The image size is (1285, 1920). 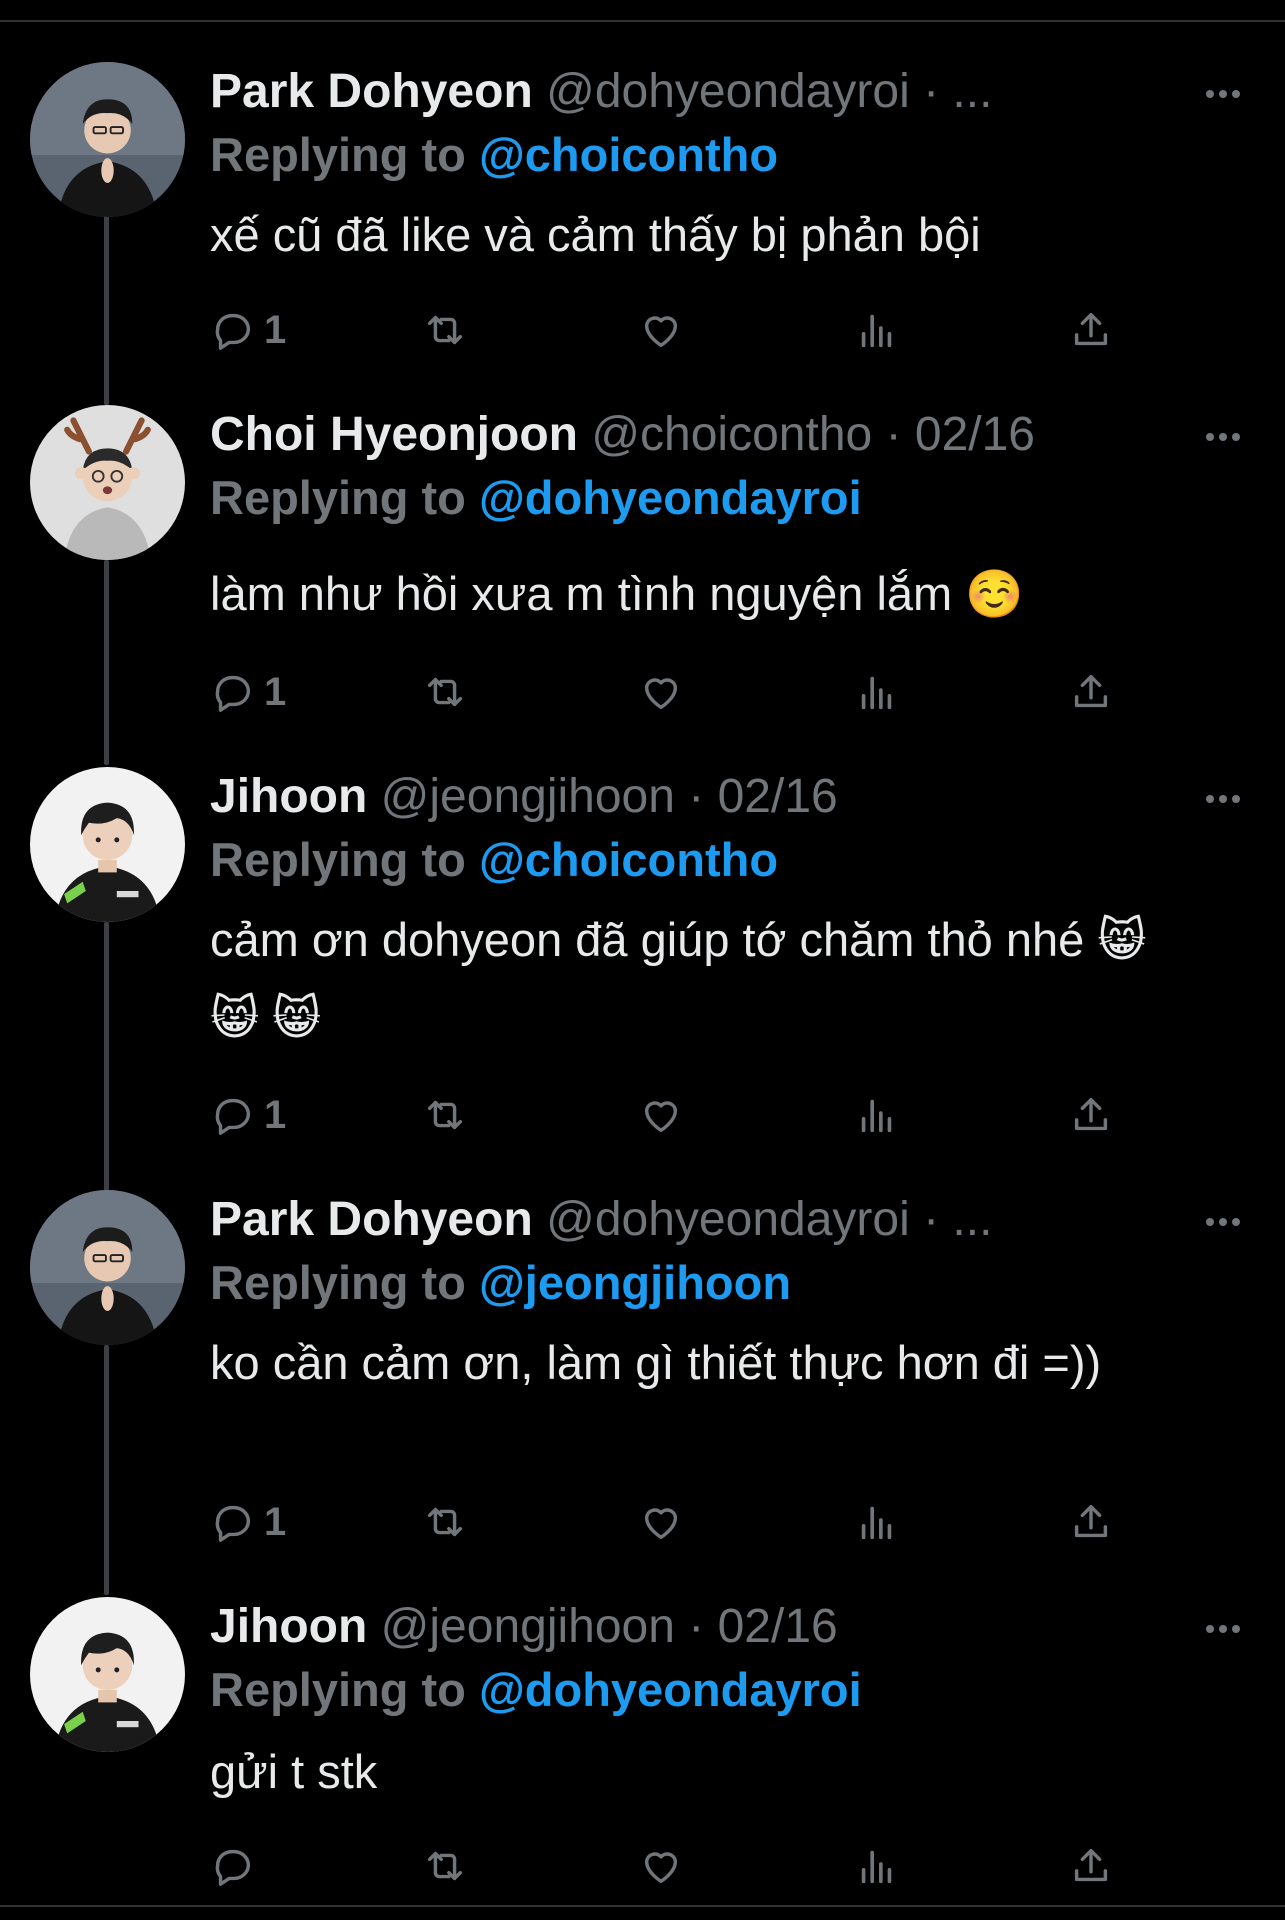 What do you see at coordinates (731, 434) in the screenshot?
I see `user-handle: @choicontho` at bounding box center [731, 434].